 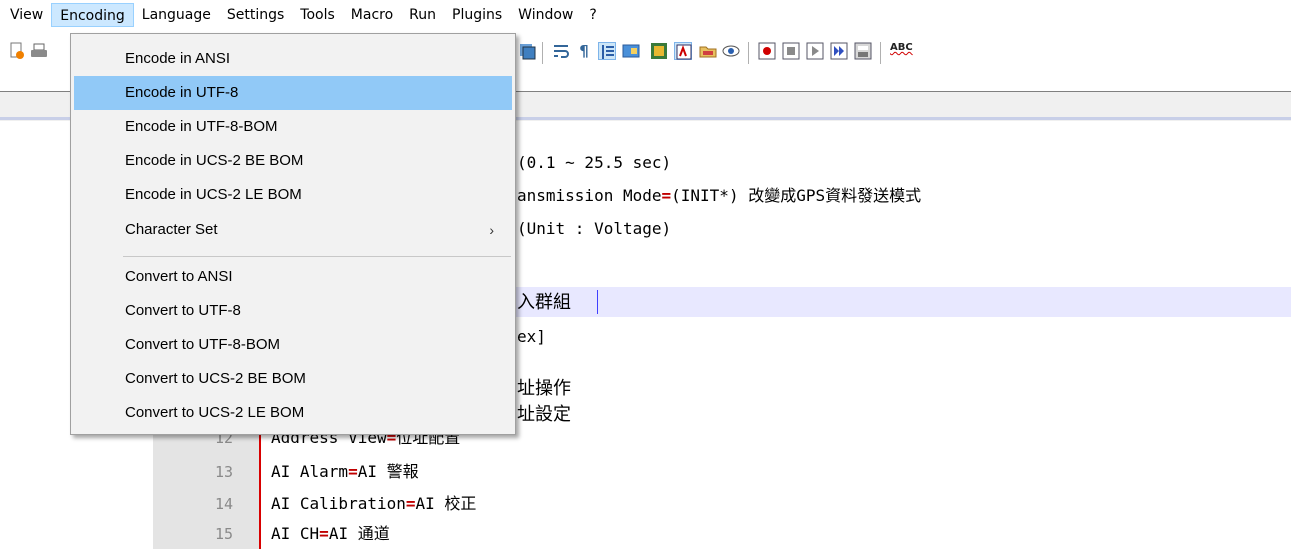 What do you see at coordinates (293, 59) in the screenshot?
I see `menu-item-encode-ansi: Encode in ANSI` at bounding box center [293, 59].